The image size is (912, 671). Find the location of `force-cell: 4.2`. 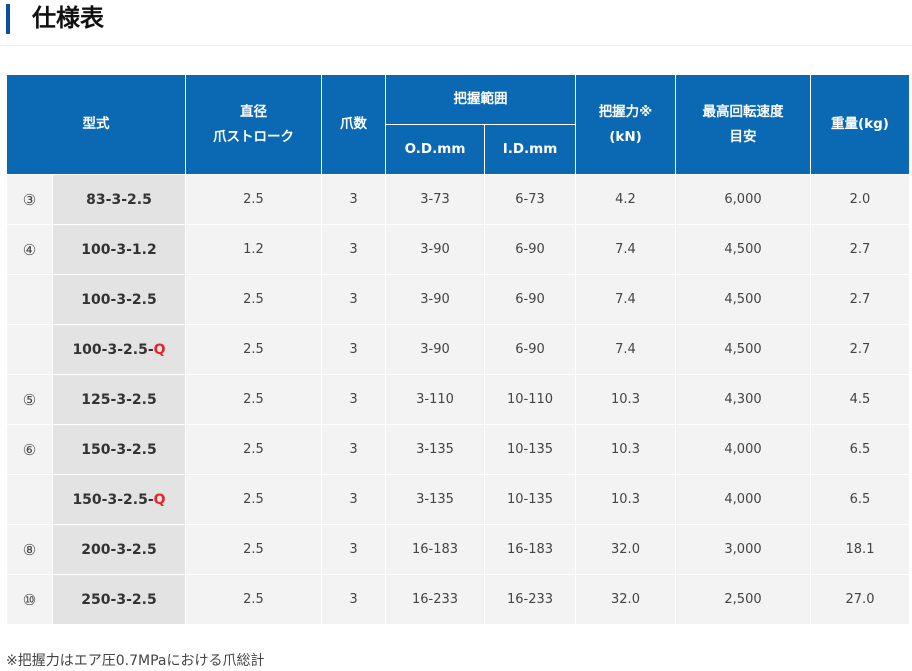

force-cell: 4.2 is located at coordinates (625, 199).